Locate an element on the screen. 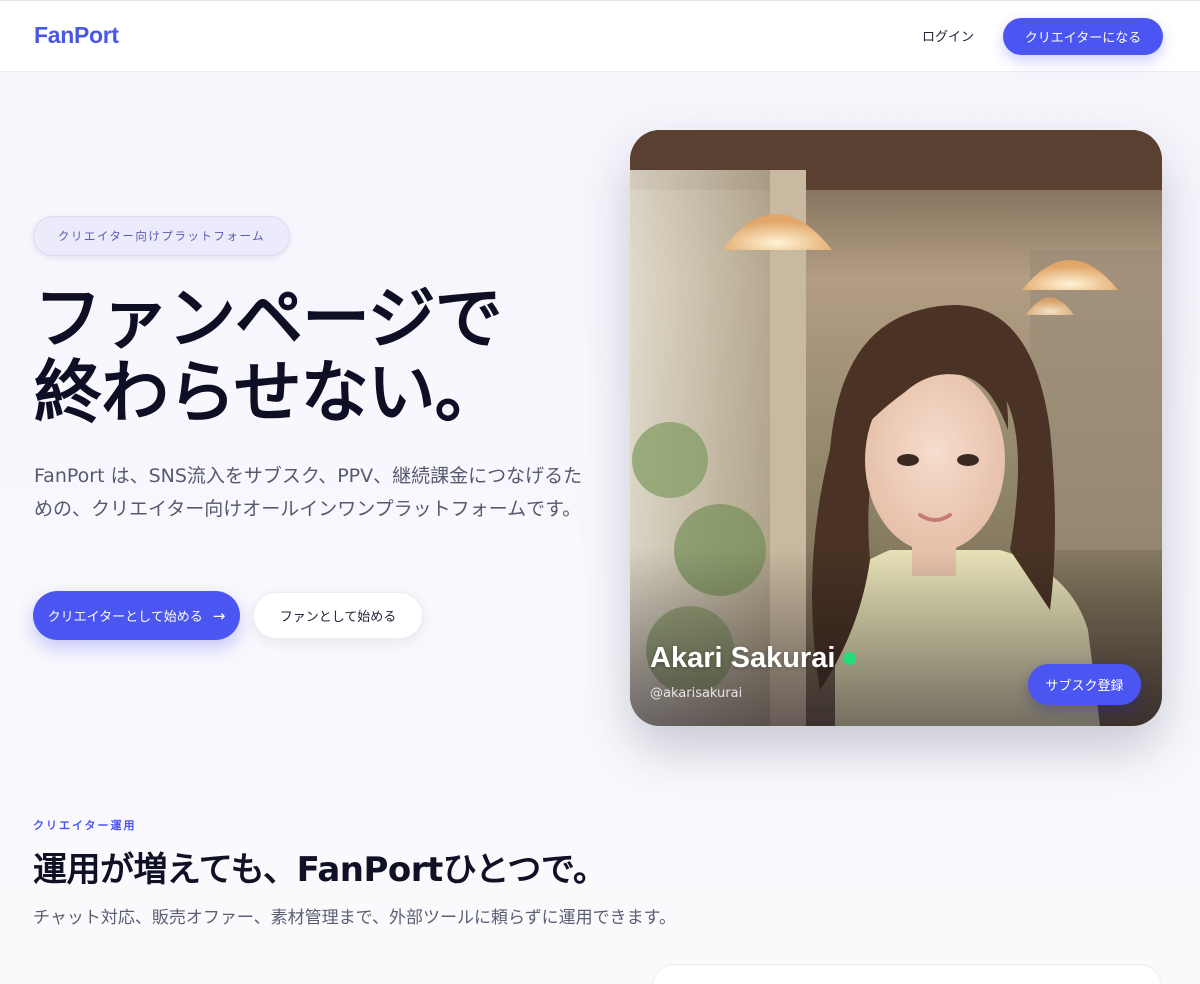  section-description: チャット対応、販売オファー、素材管理まで、外部ツールに頼らずに運用できます。 is located at coordinates (354, 918).